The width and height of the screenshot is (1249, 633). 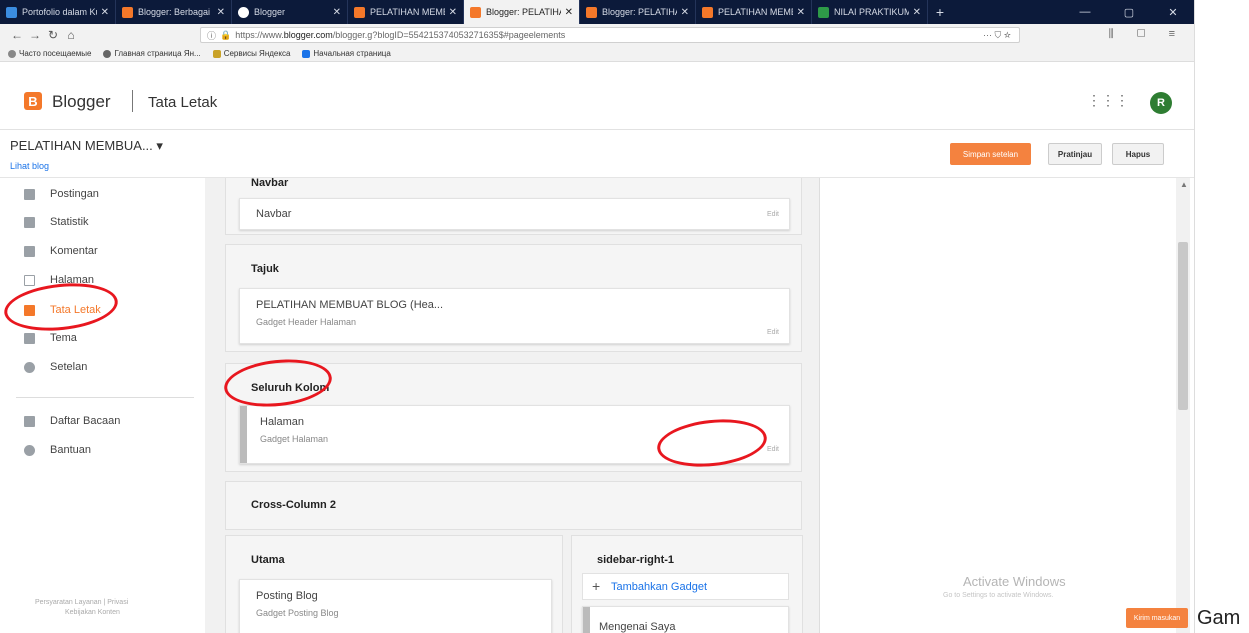 I want to click on help-icon, so click(x=29, y=450).